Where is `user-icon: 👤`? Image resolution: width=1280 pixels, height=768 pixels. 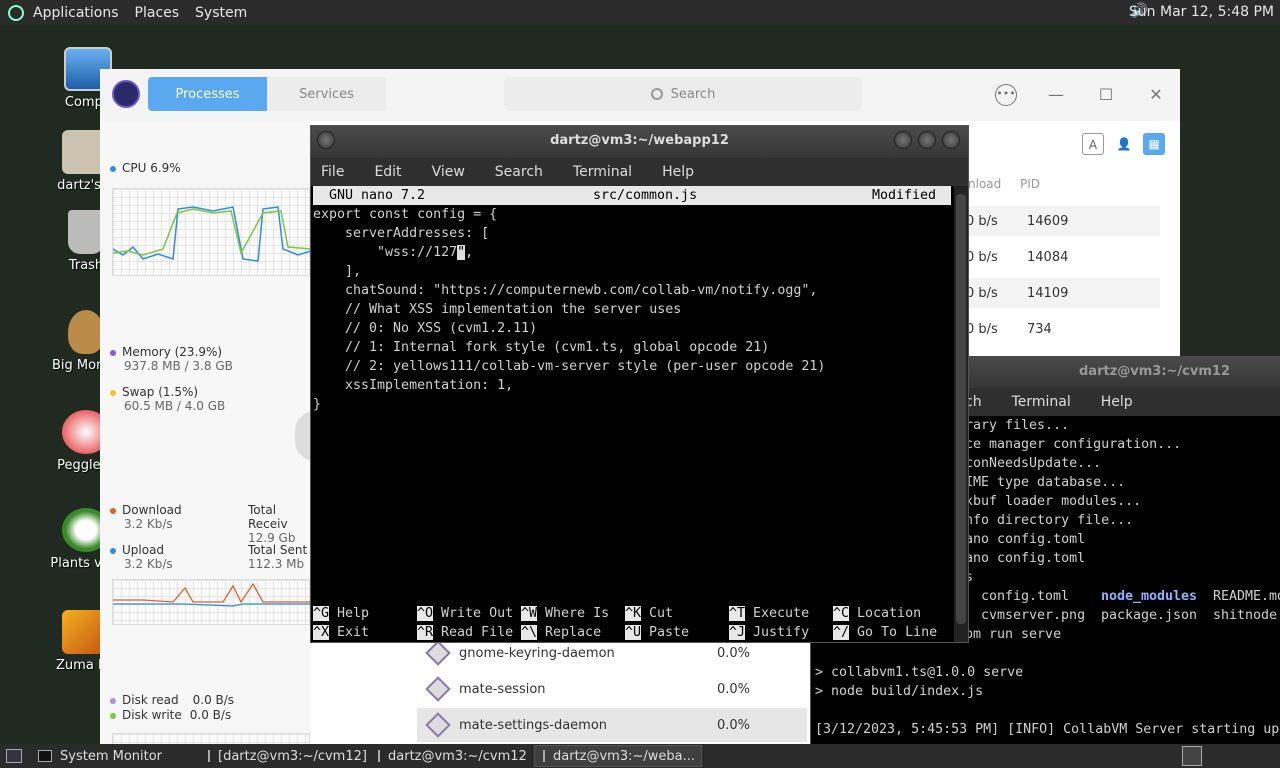 user-icon: 👤 is located at coordinates (1124, 144).